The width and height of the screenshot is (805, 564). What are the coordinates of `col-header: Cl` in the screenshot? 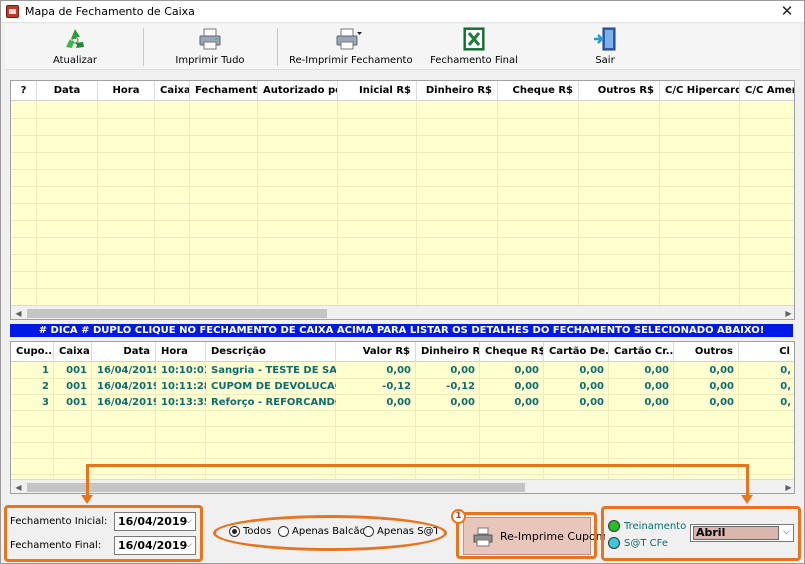 It's located at (766, 352).